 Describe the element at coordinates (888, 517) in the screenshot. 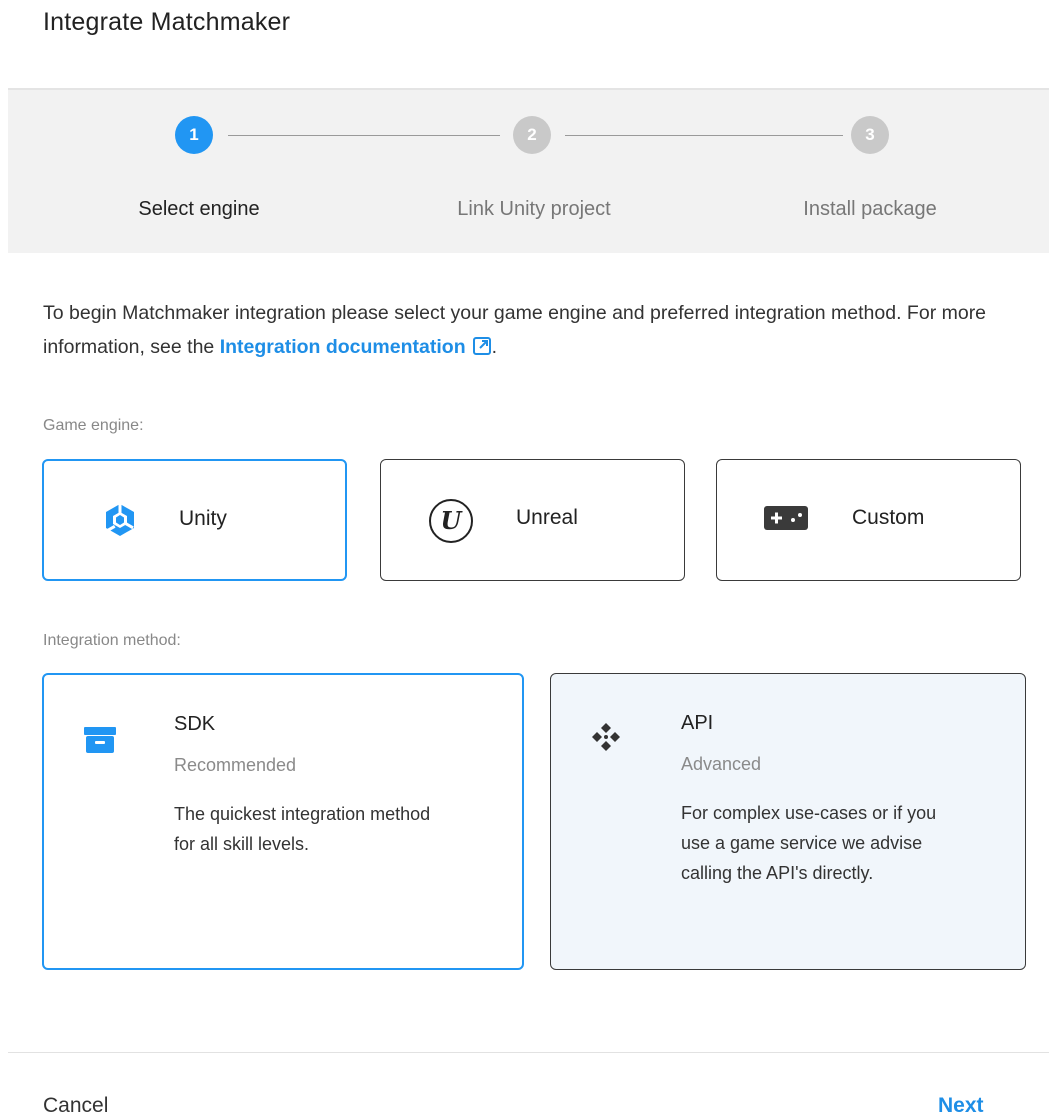

I see `engine-option-label: Custom` at that location.